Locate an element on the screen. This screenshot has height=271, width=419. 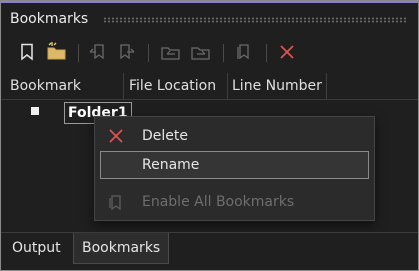
menu-item-label: Rename is located at coordinates (171, 165).